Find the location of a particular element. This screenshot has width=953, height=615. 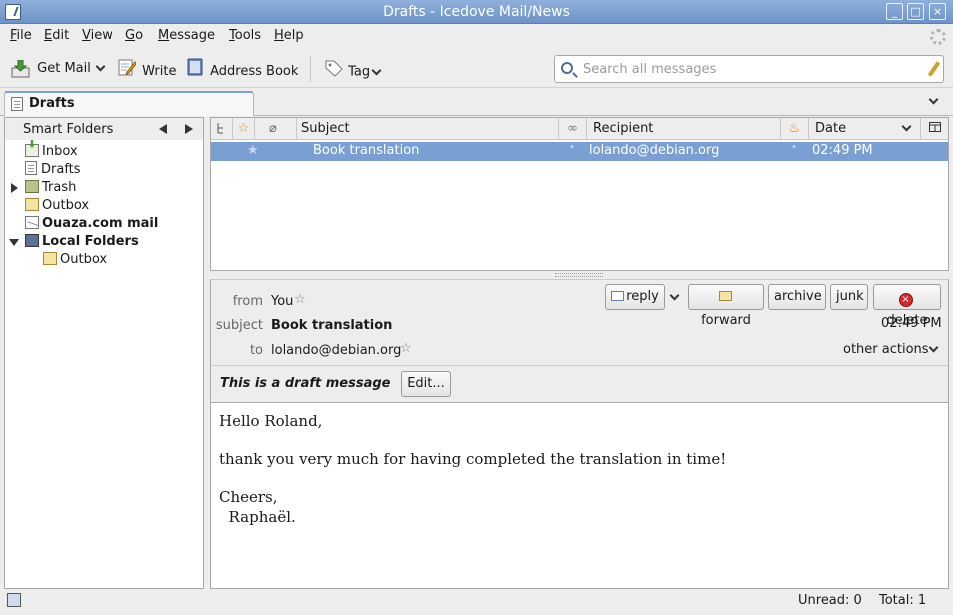

junk-button: junk is located at coordinates (849, 297).